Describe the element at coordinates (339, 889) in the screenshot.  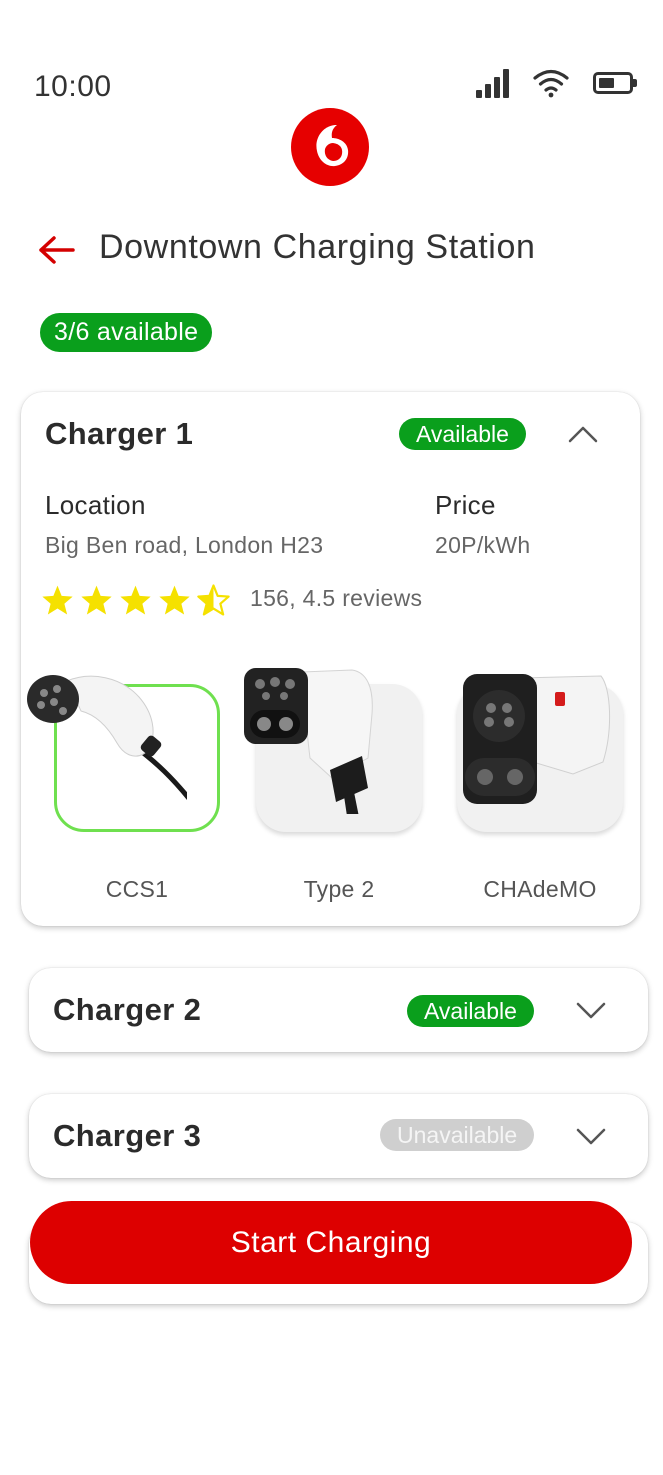
I see `connector-label: Type 2` at that location.